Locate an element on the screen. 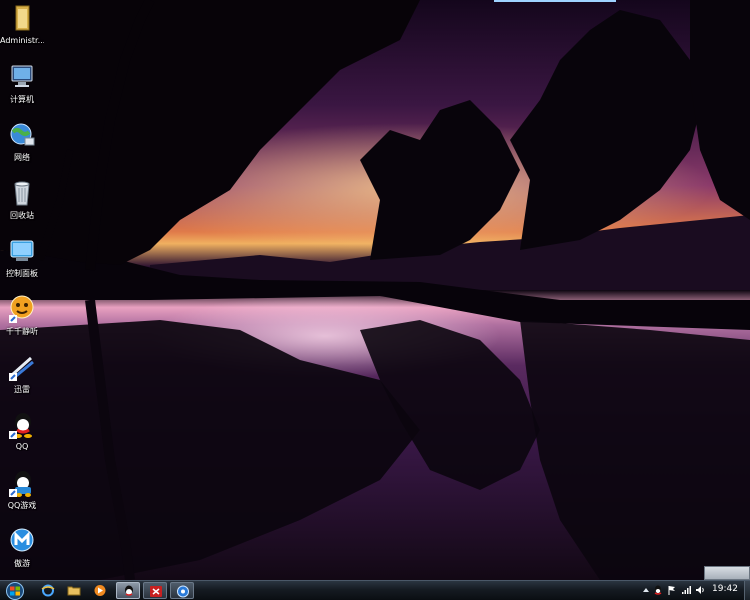 The width and height of the screenshot is (750, 600). volume-icon is located at coordinates (700, 590).